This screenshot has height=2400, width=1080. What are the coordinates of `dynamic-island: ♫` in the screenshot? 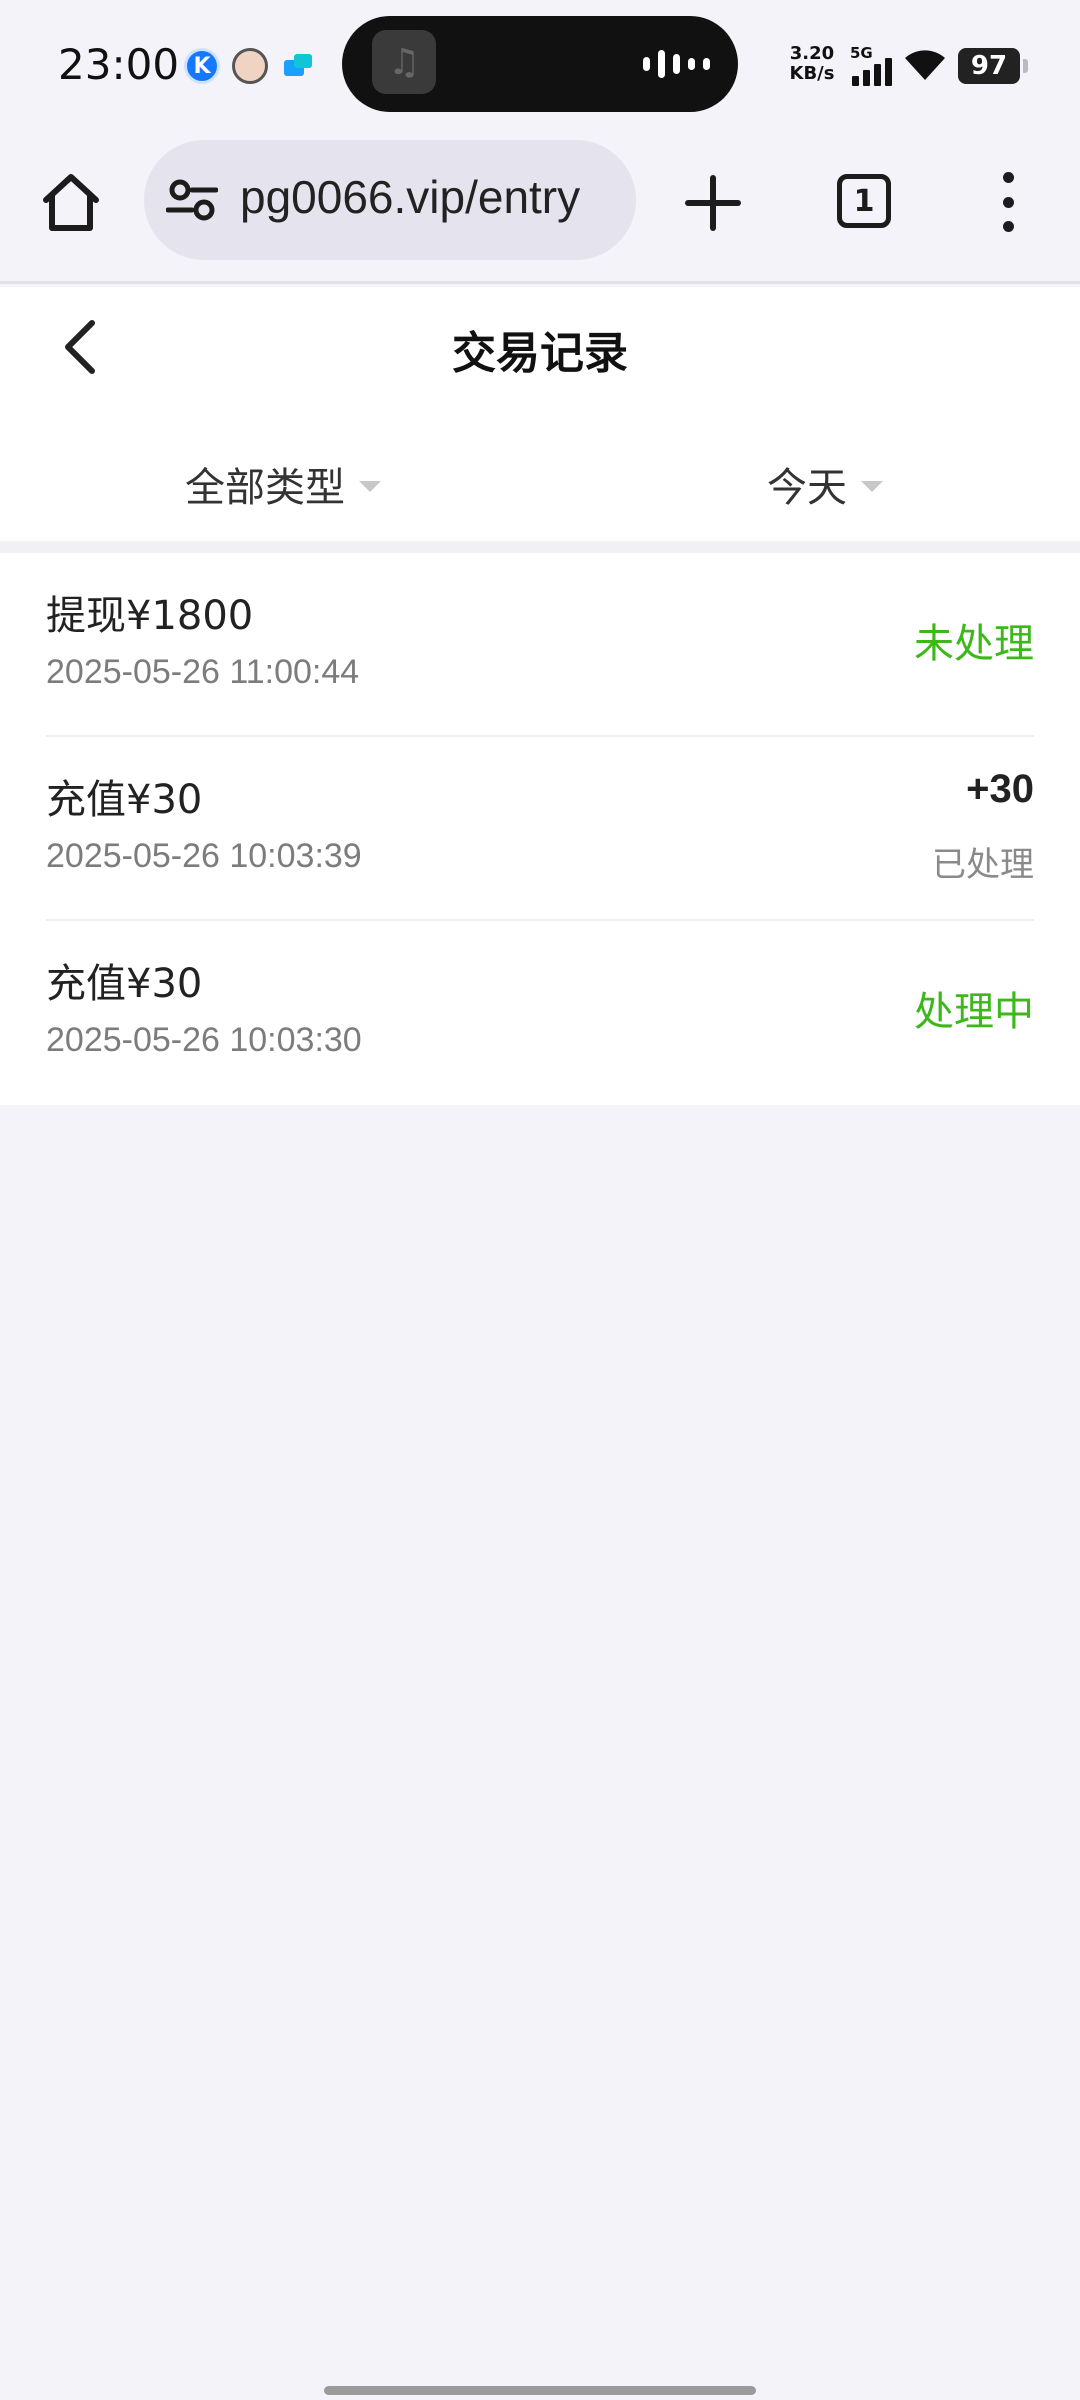 It's located at (540, 64).